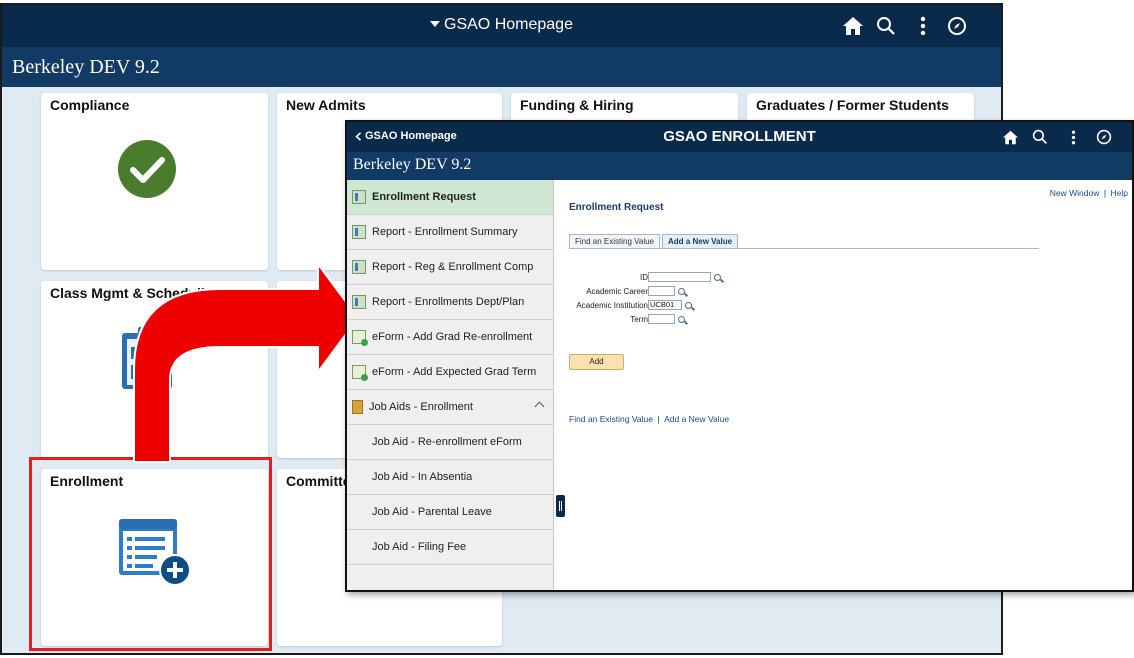 The height and width of the screenshot is (658, 1134). I want to click on nav-item-eform-add-expected-grad-term: eForm - Add Expected Grad Term, so click(450, 372).